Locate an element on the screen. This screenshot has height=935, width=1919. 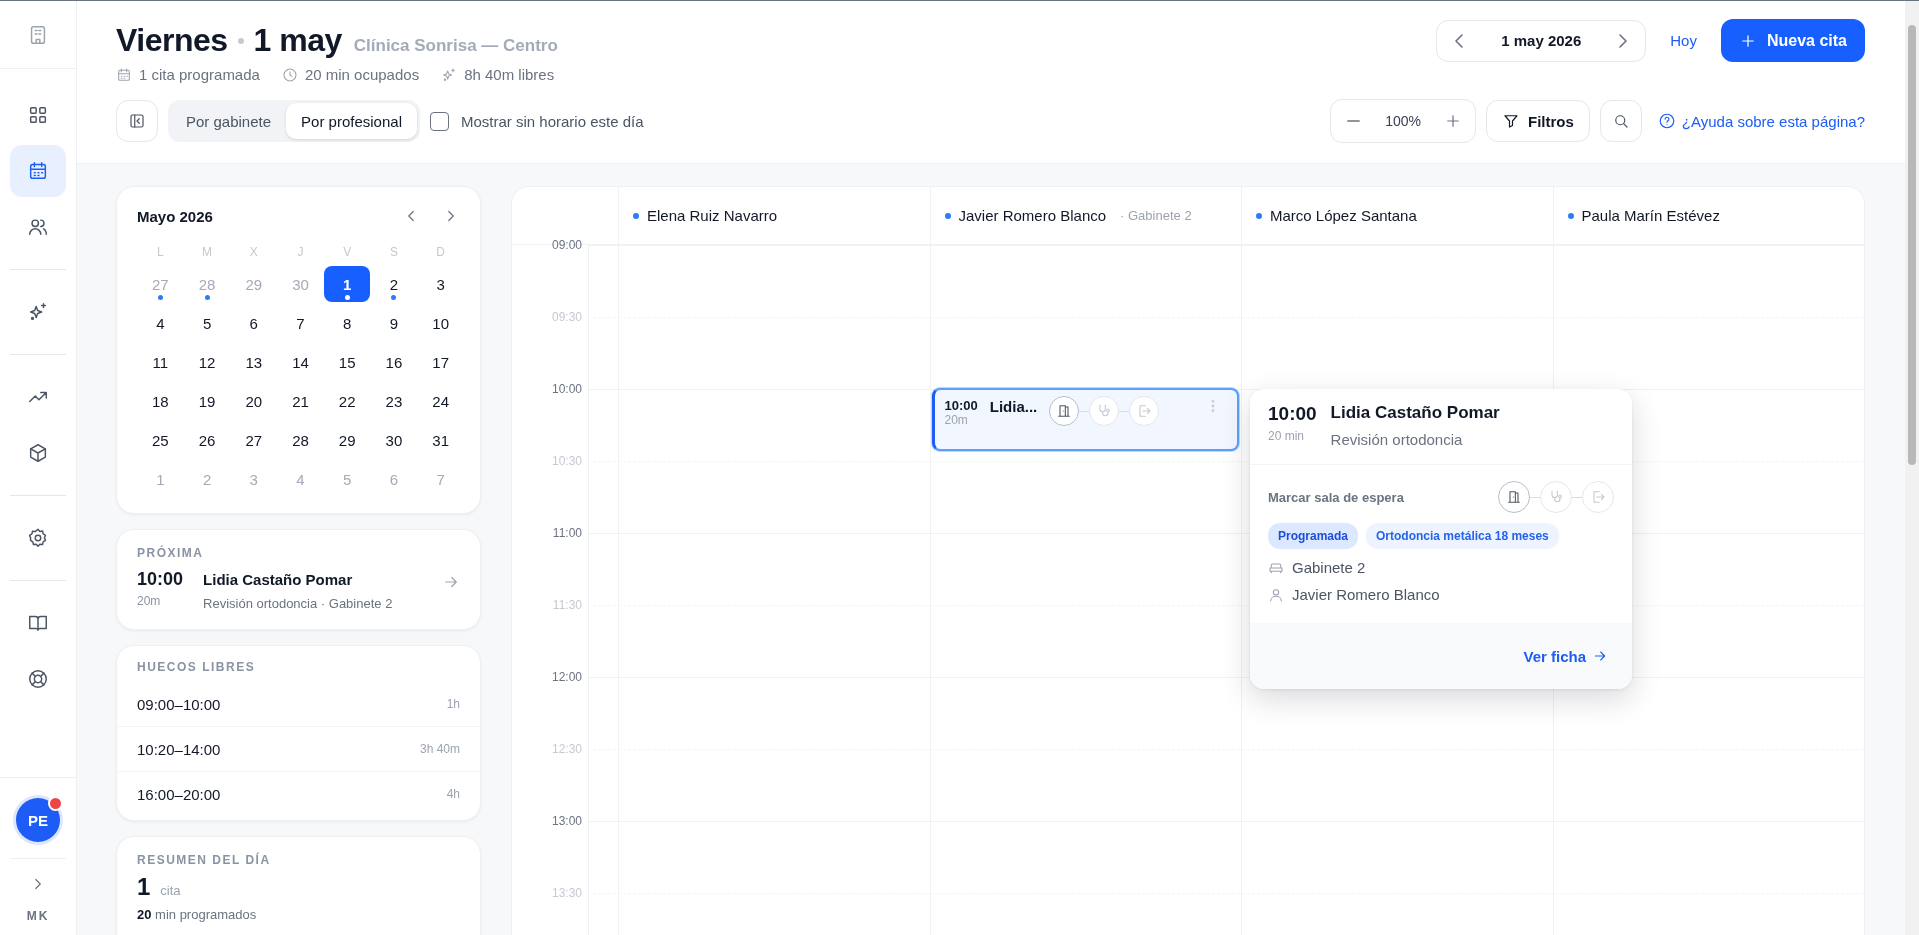
calendar-day: 9 is located at coordinates (393, 323).